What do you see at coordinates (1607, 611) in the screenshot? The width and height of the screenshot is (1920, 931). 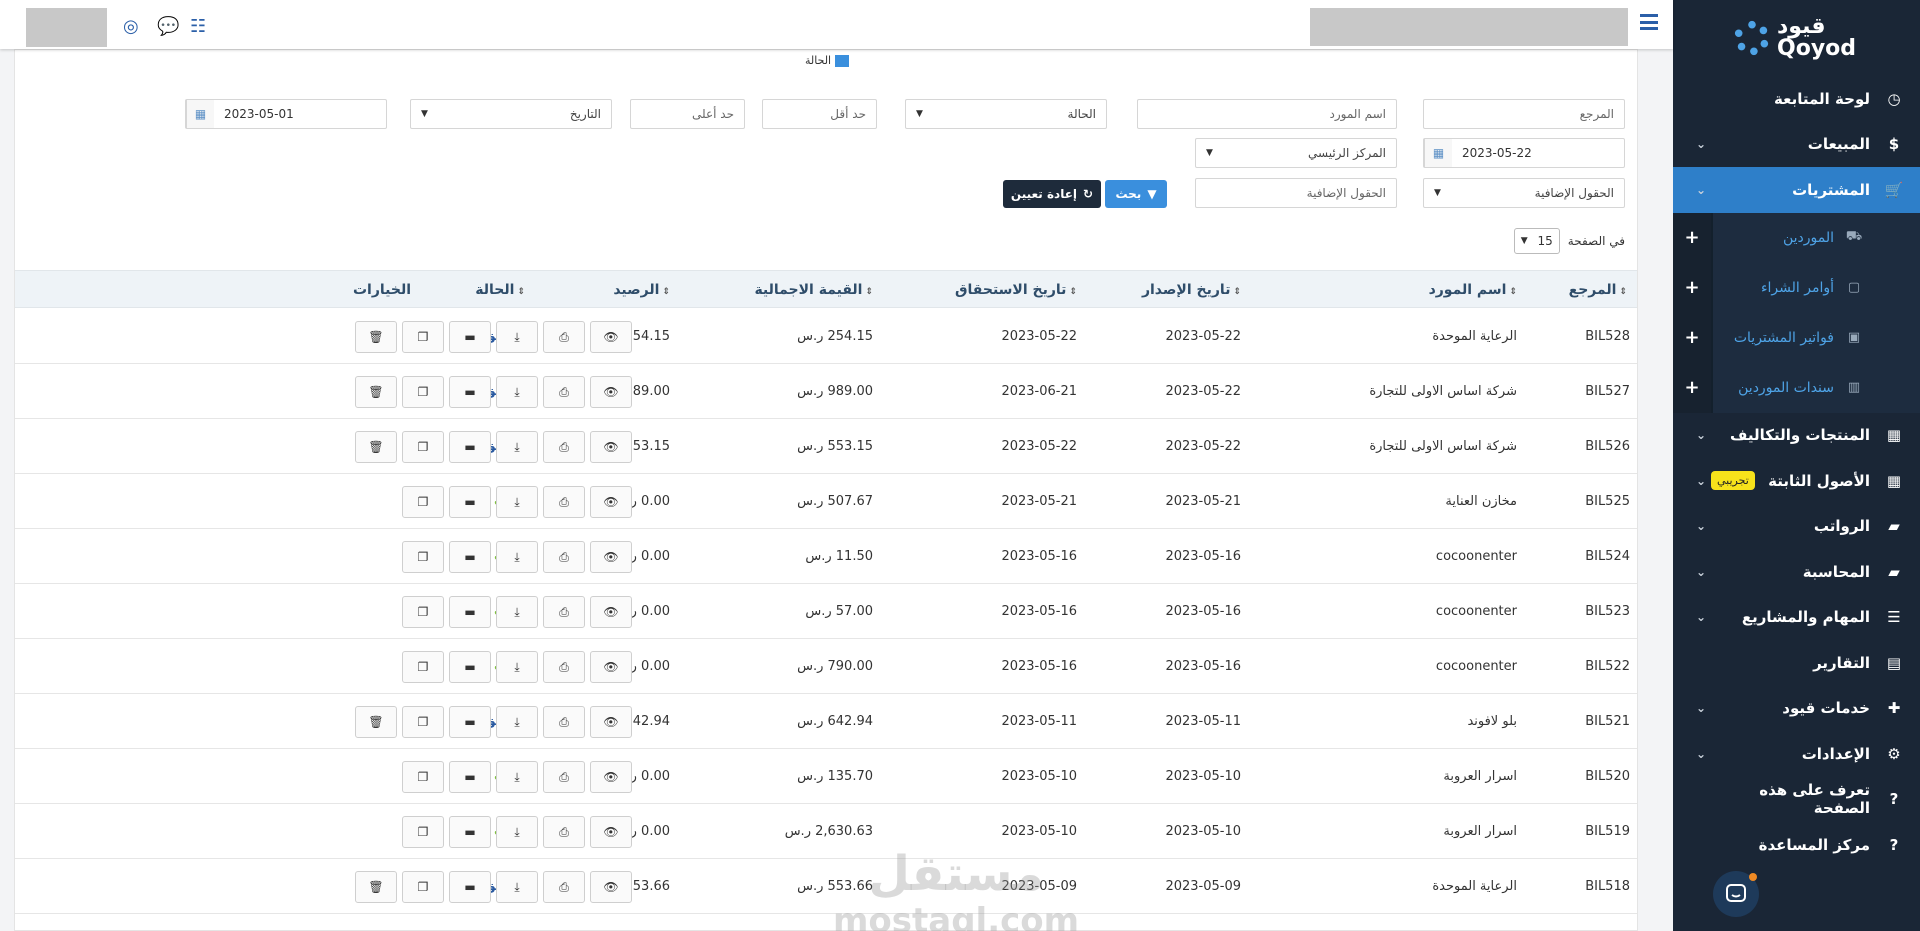 I see `cell-reference: BIL523` at bounding box center [1607, 611].